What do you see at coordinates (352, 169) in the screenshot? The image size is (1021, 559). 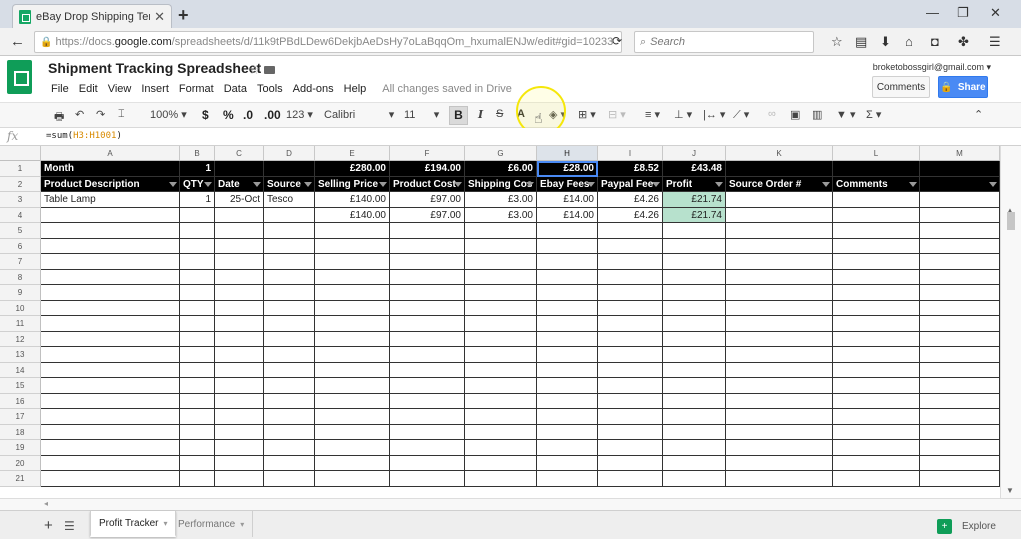 I see `summary-cell: £280.00` at bounding box center [352, 169].